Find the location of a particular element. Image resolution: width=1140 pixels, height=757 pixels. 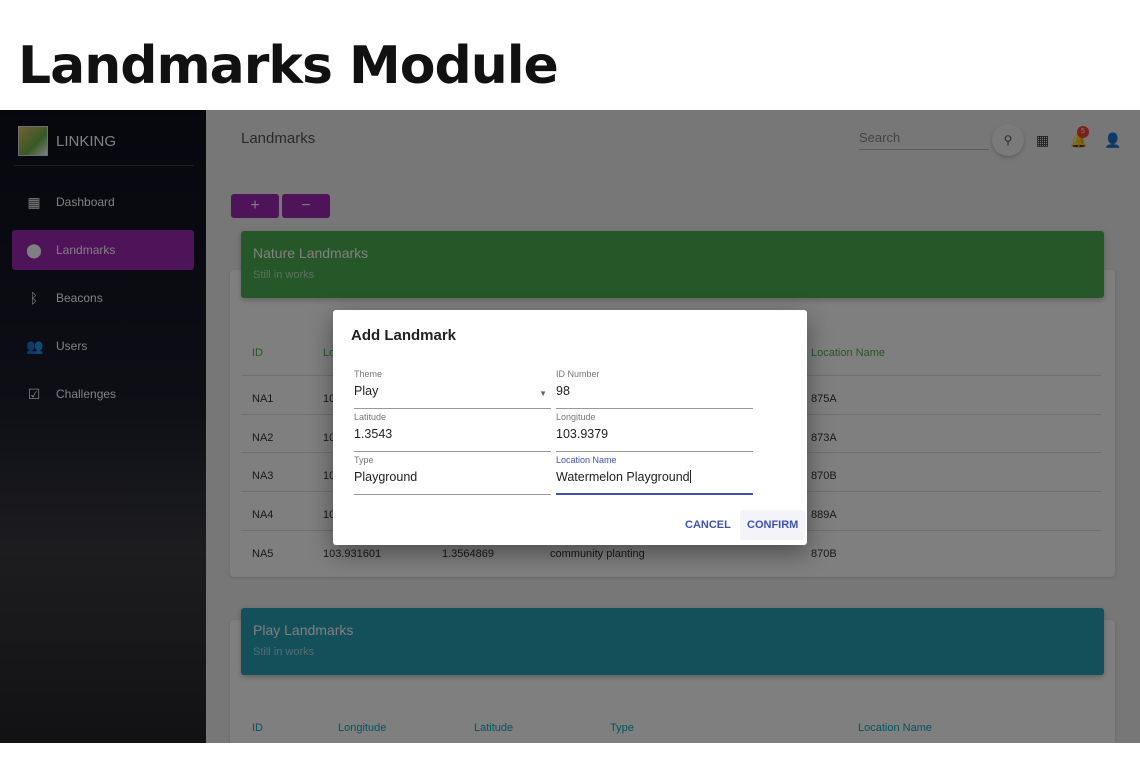

location-name-field: Location Name Watermelon Playground is located at coordinates (654, 475).